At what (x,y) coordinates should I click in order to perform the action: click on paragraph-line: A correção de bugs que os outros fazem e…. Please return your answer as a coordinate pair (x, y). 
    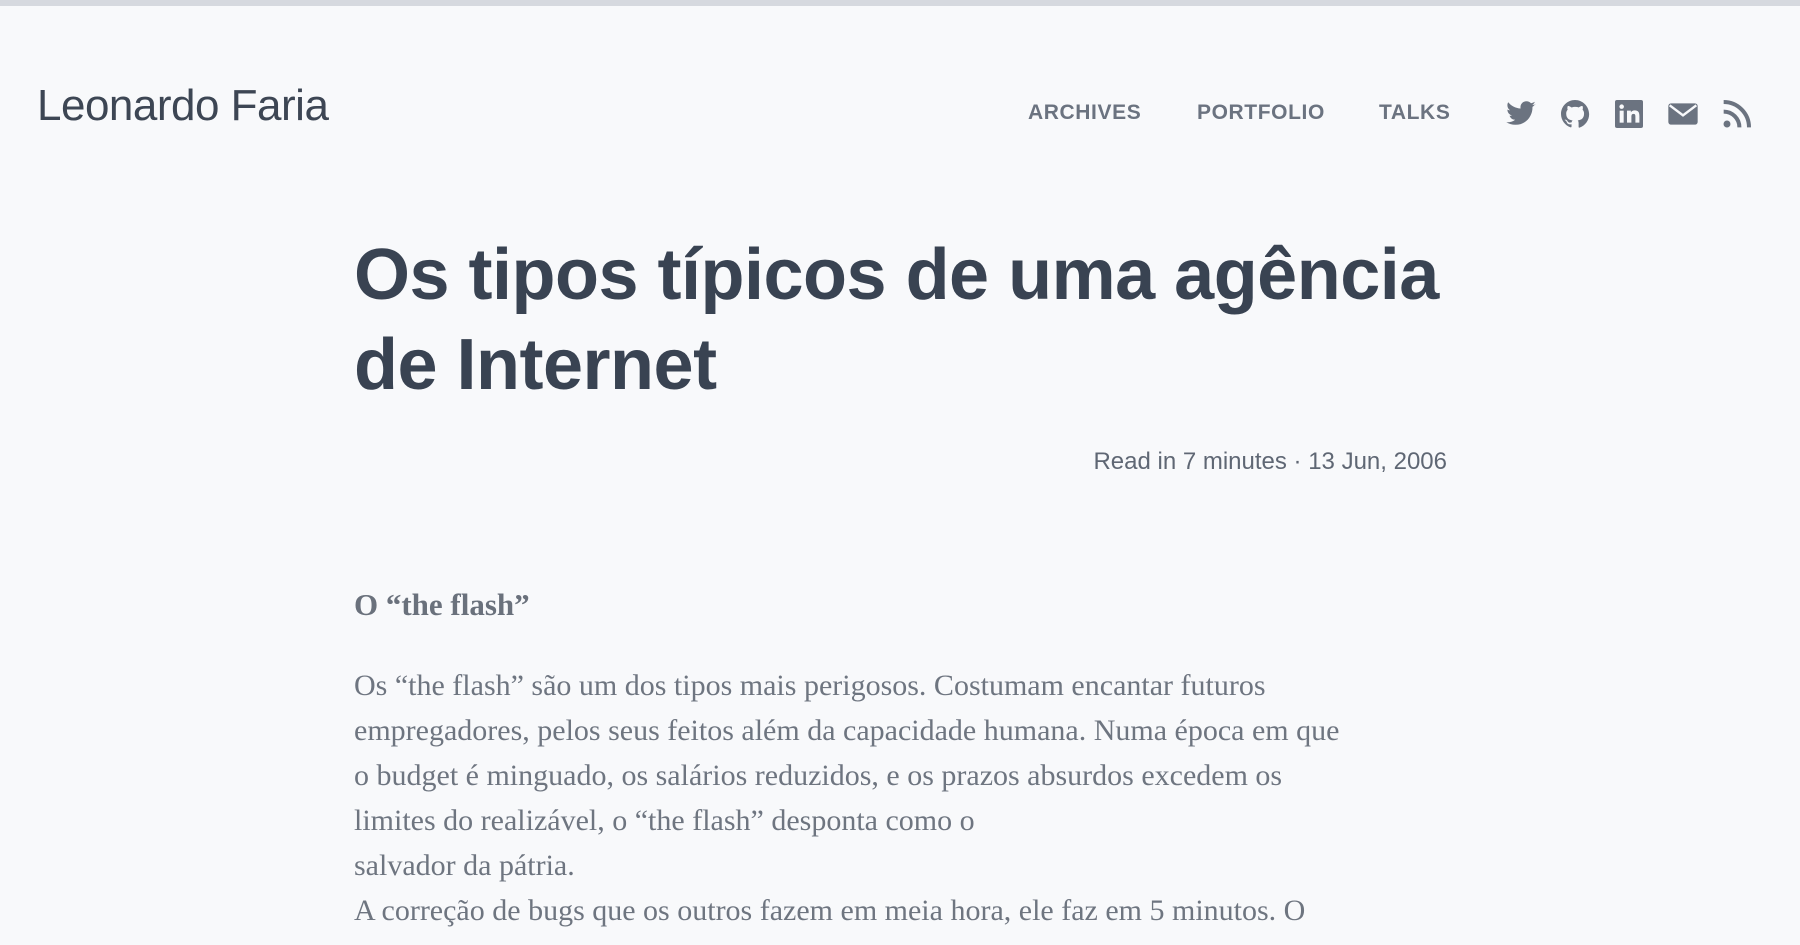
    Looking at the image, I should click on (830, 910).